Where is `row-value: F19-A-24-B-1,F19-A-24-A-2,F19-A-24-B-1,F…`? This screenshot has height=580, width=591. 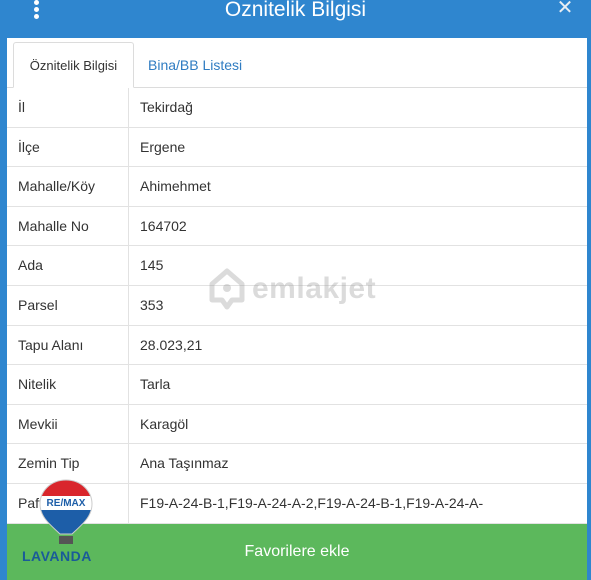 row-value: F19-A-24-B-1,F19-A-24-A-2,F19-A-24-B-1,F… is located at coordinates (312, 502).